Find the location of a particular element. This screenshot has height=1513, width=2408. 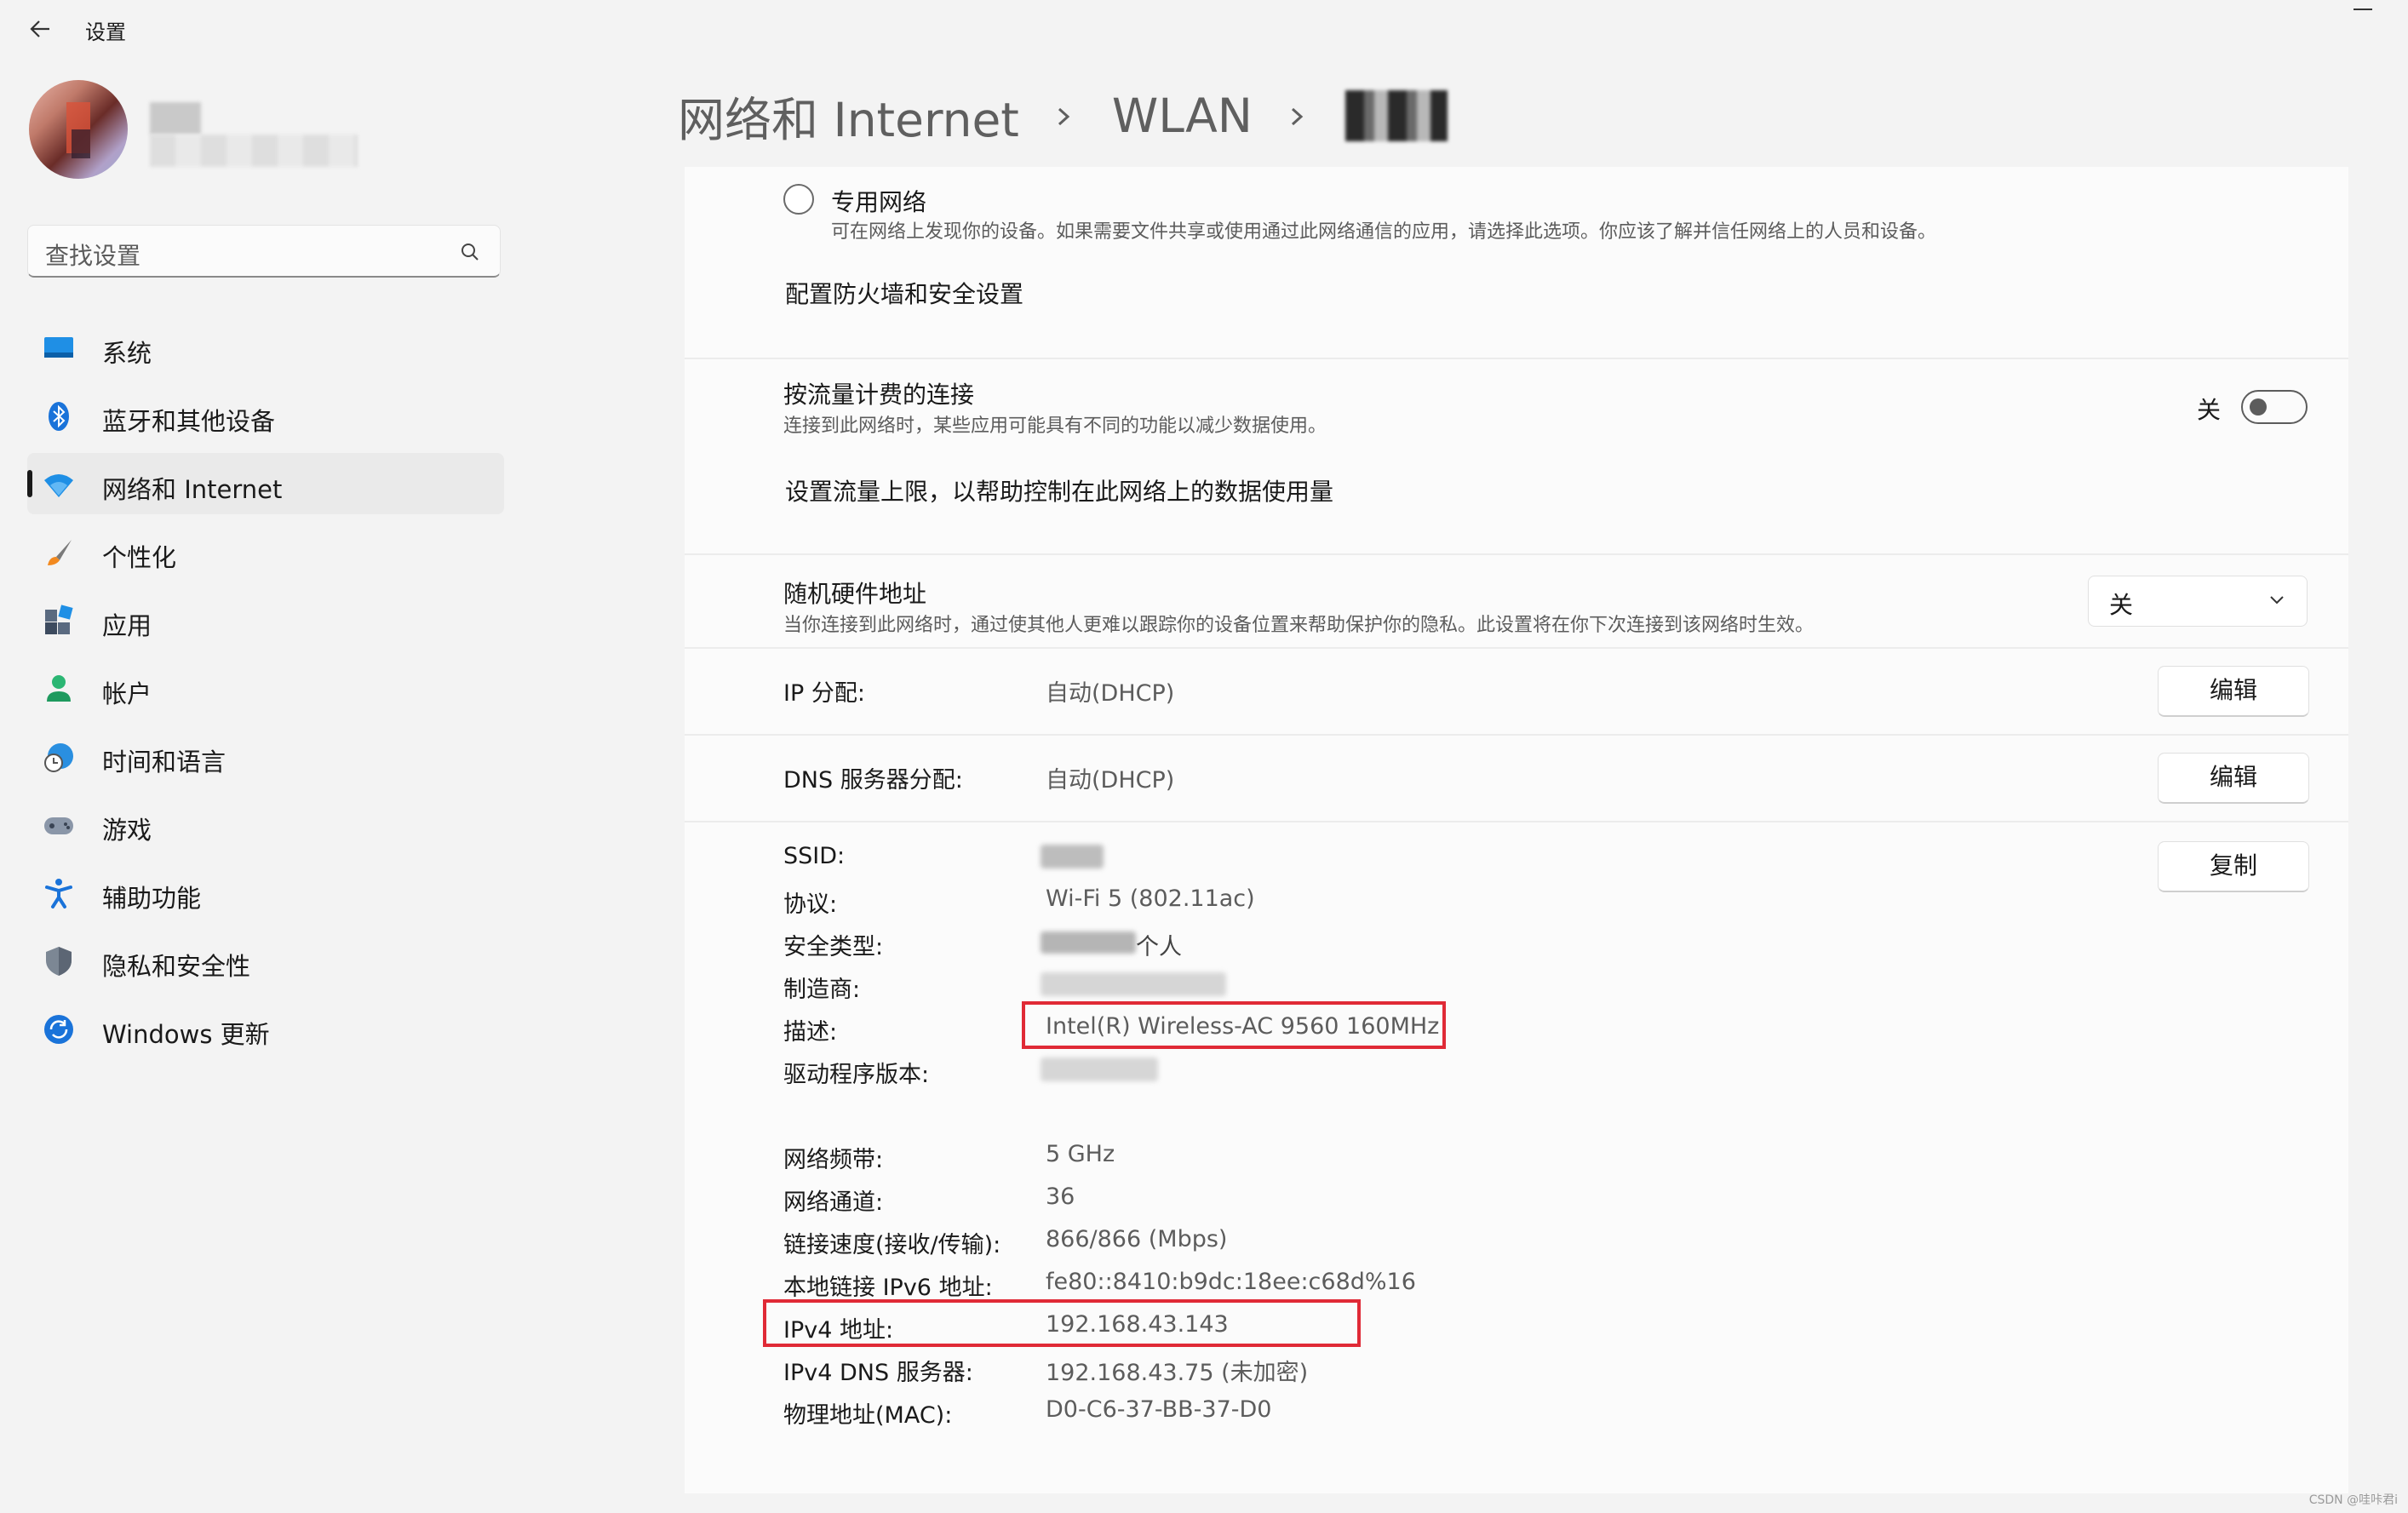

user-name-redacted is located at coordinates (175, 118).